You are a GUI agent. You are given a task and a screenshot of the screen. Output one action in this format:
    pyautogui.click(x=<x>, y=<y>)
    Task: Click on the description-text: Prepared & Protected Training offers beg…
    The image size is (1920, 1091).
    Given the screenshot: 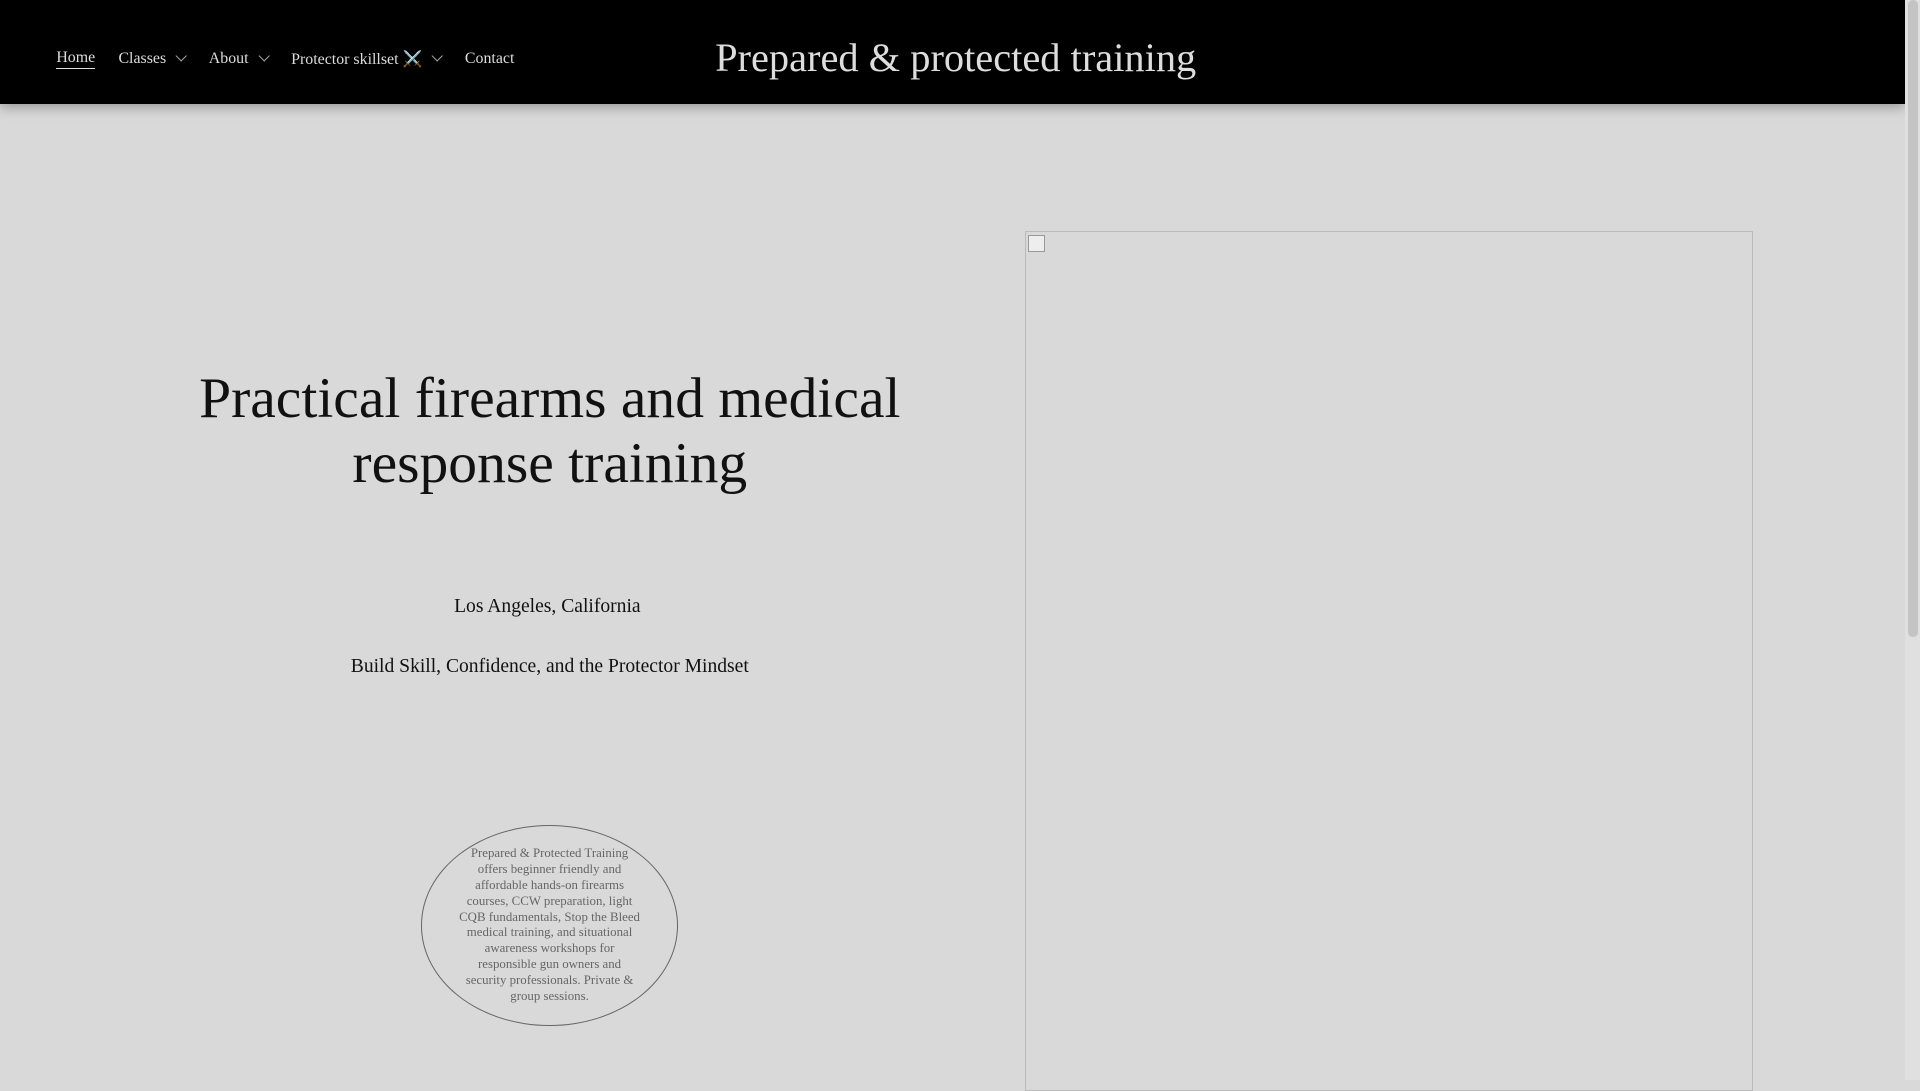 What is the action you would take?
    pyautogui.click(x=549, y=924)
    